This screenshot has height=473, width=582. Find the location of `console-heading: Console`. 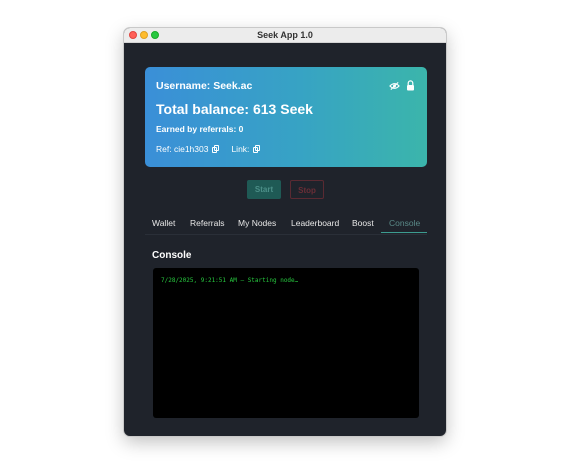

console-heading: Console is located at coordinates (172, 255).